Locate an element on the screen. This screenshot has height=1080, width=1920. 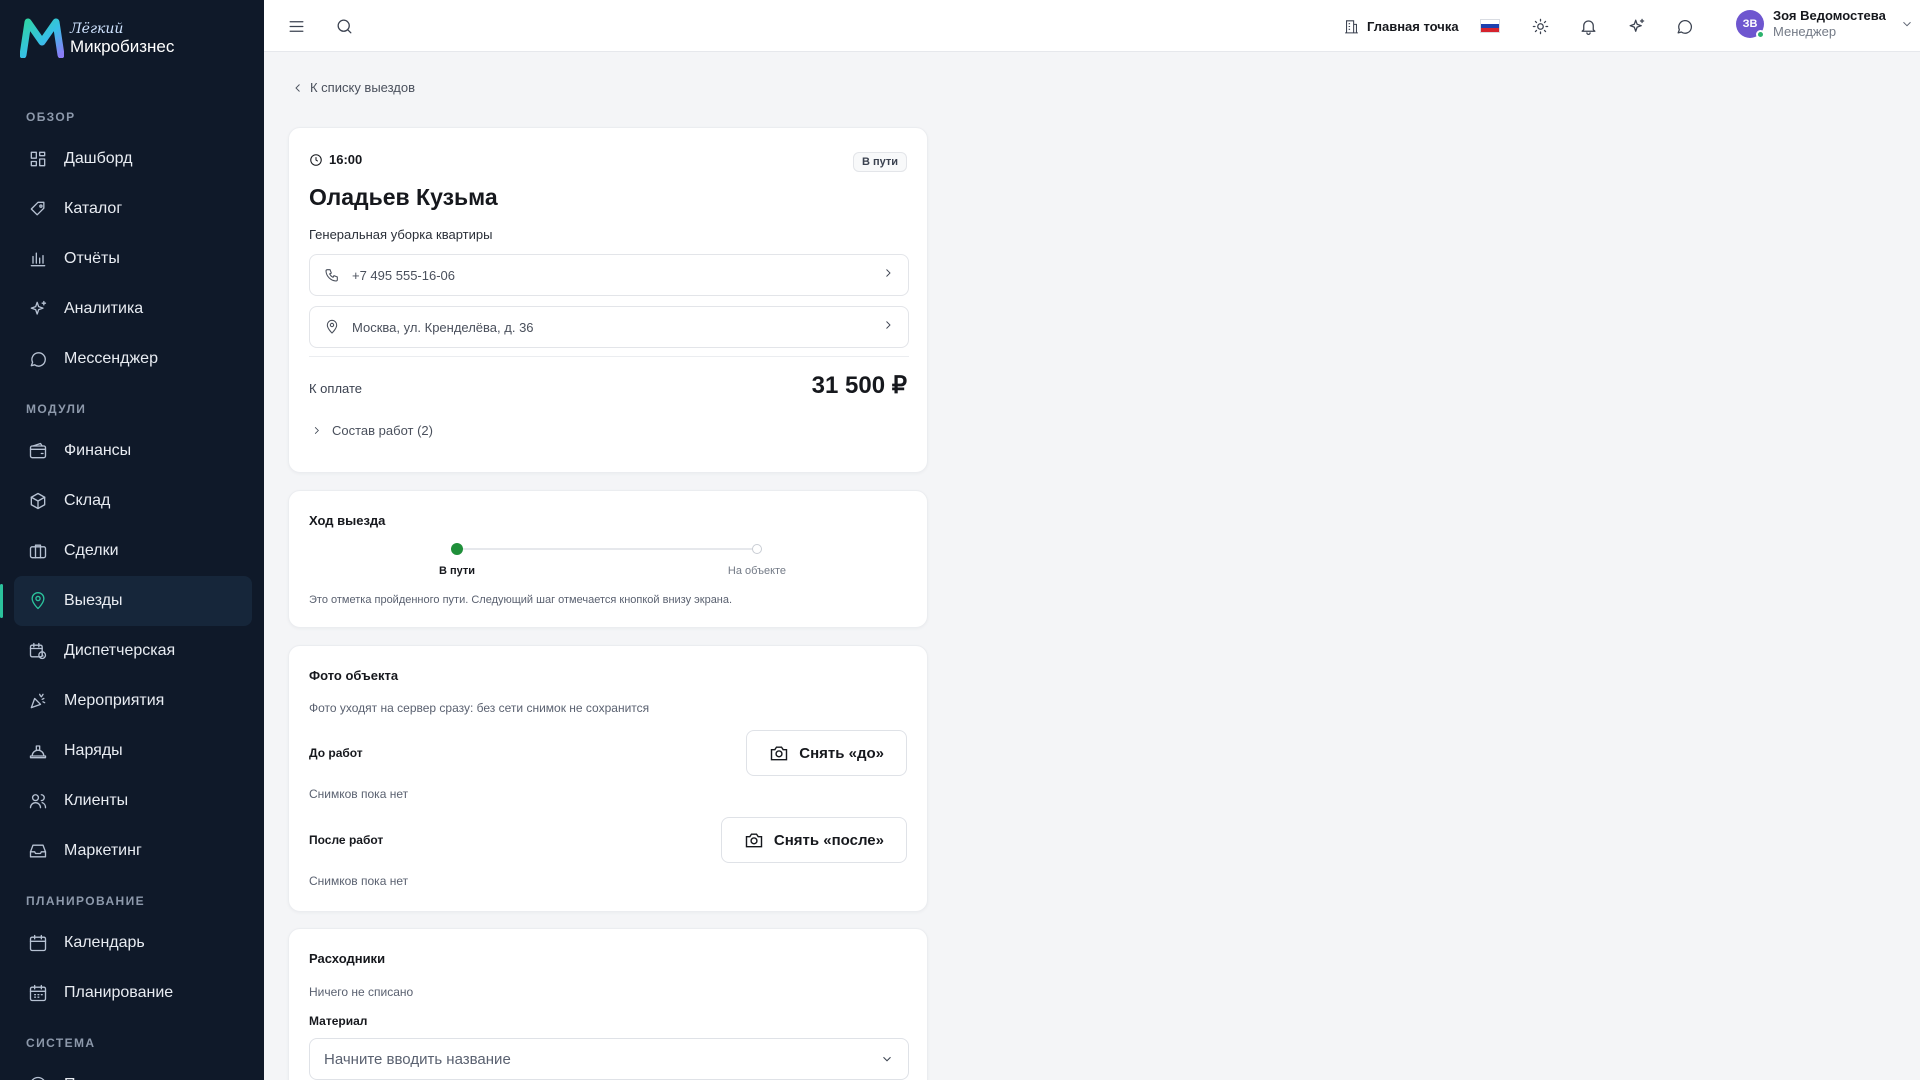
sidebar-section-title: ОБЗОР is located at coordinates (51, 117).